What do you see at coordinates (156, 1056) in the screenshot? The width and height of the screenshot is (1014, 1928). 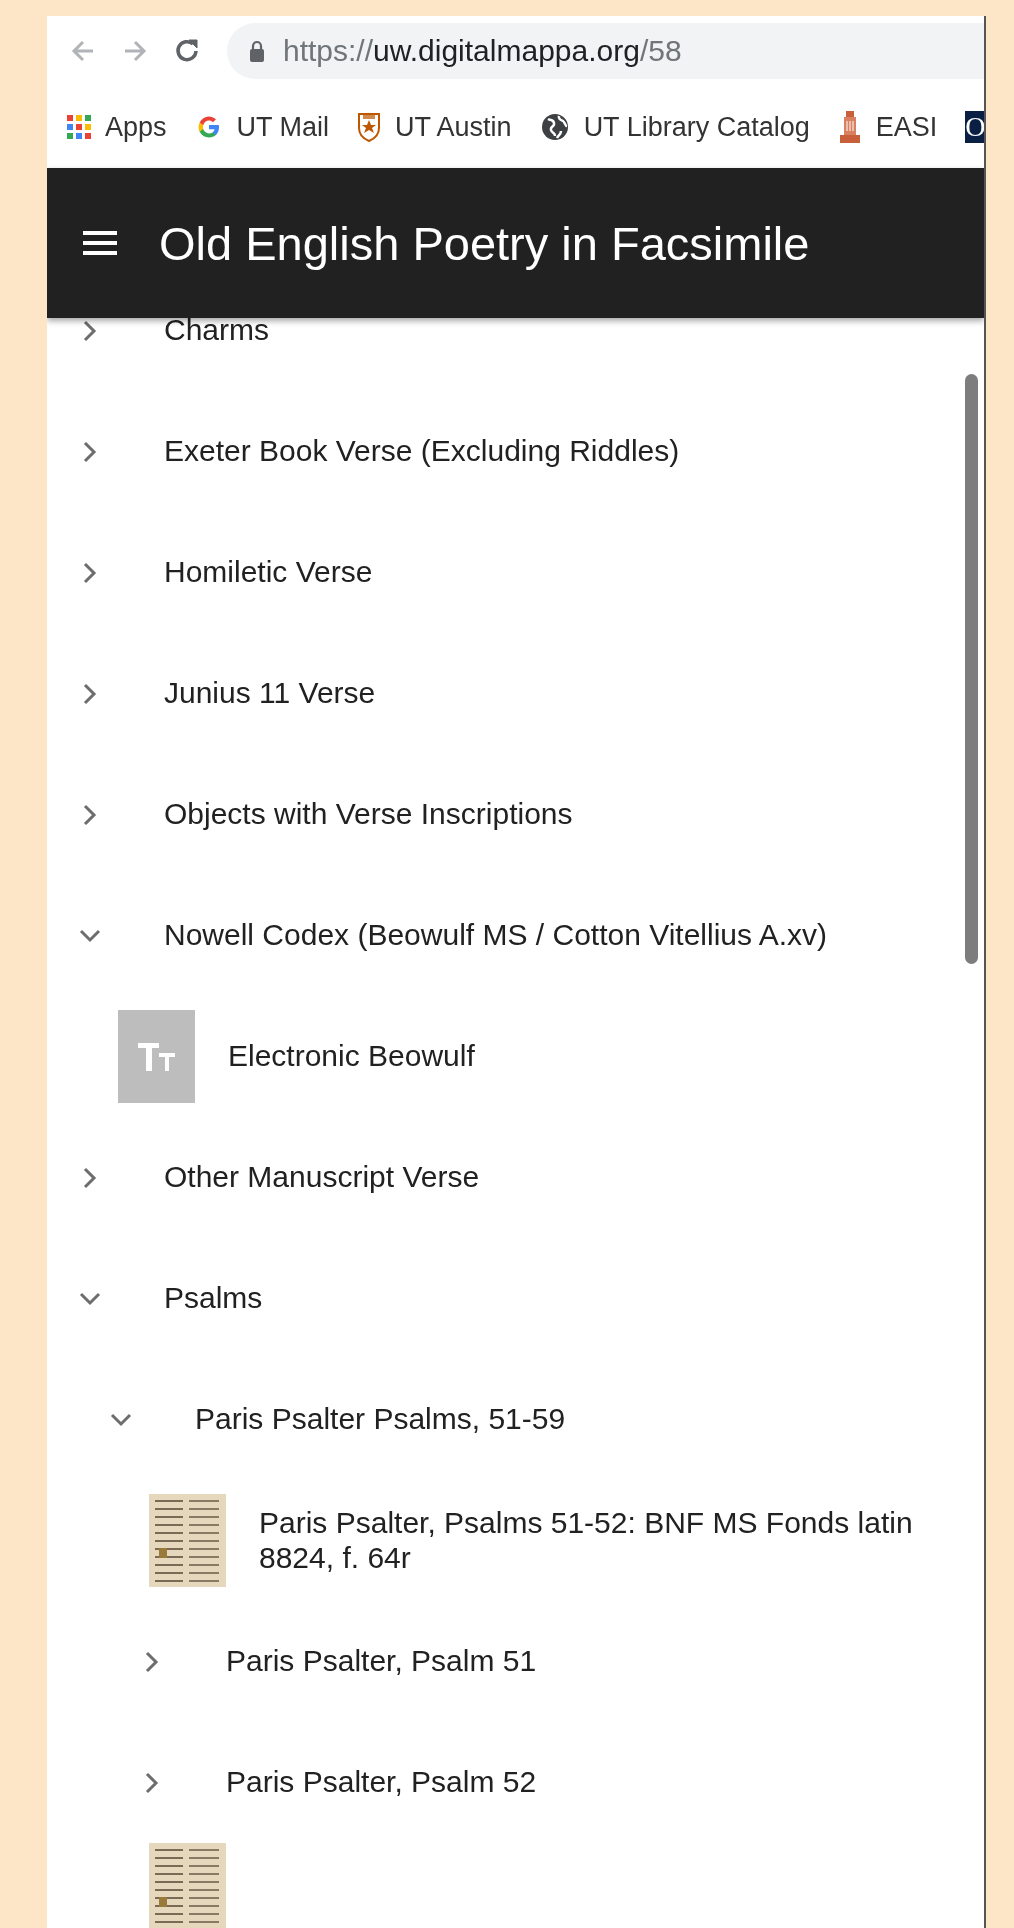 I see `text-format-thumbnail` at bounding box center [156, 1056].